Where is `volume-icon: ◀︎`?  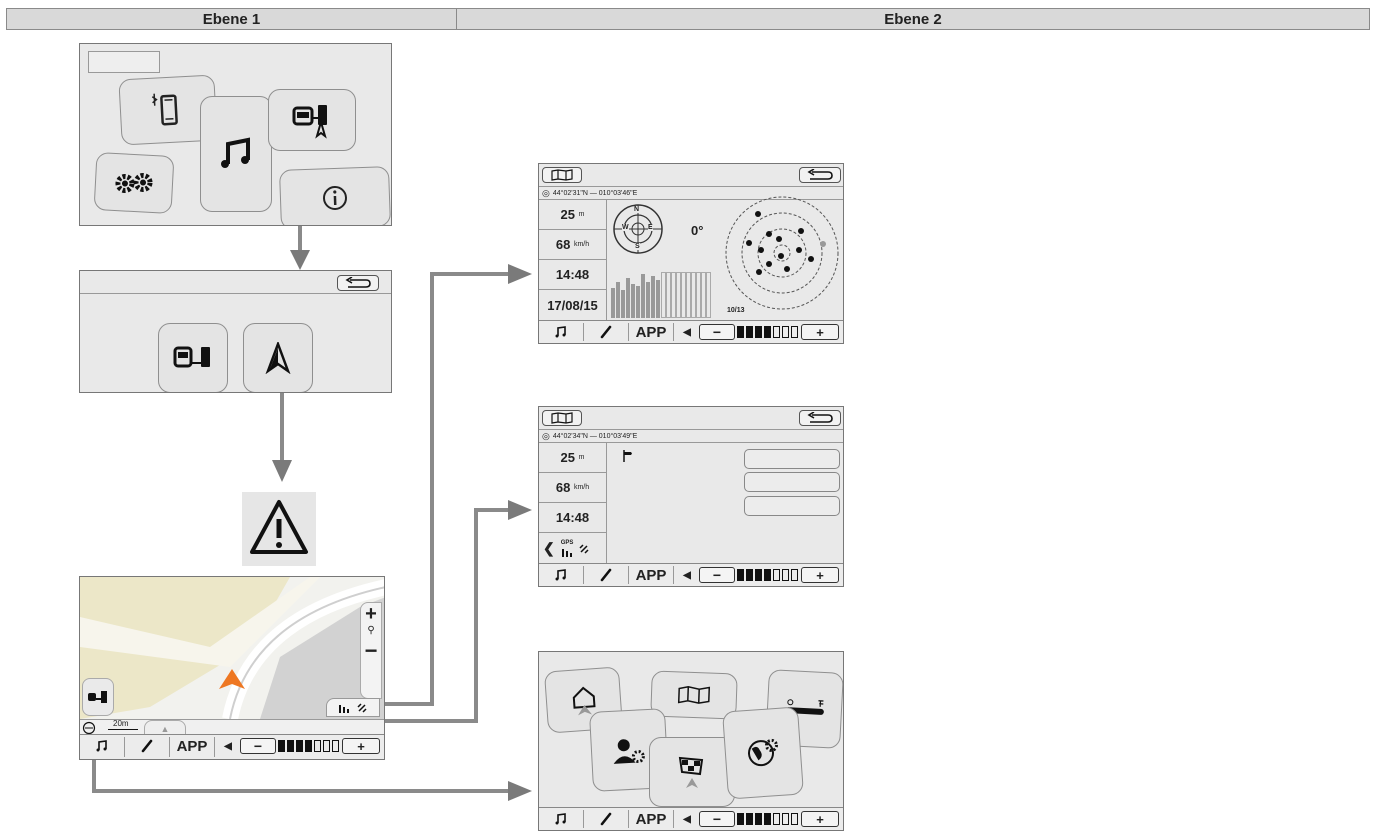
volume-icon: ◀︎ is located at coordinates (687, 819).